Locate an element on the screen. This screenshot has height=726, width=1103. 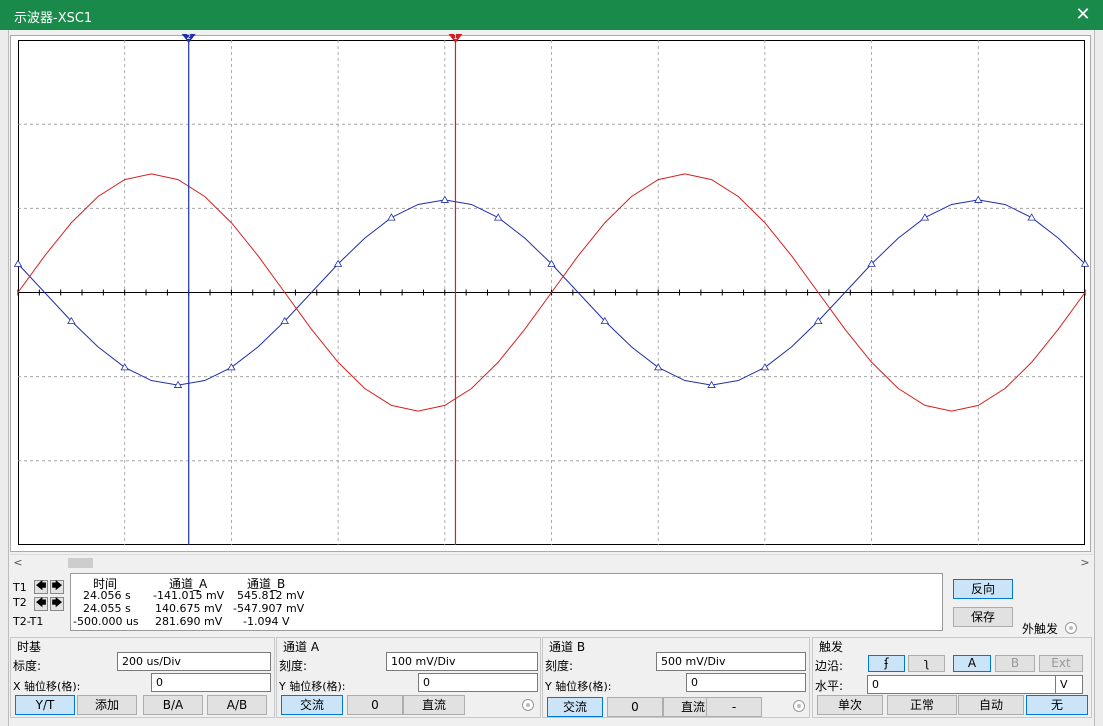
channel-a-y-position-input: 0 is located at coordinates (478, 682).